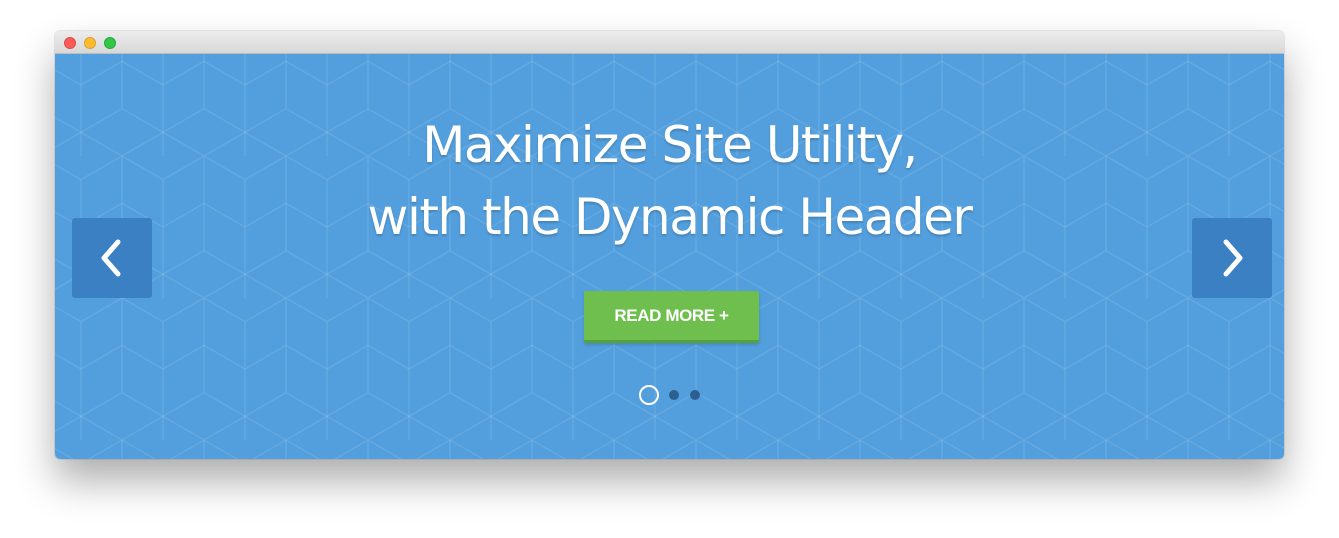  What do you see at coordinates (649, 395) in the screenshot?
I see `slide-dot-1-active` at bounding box center [649, 395].